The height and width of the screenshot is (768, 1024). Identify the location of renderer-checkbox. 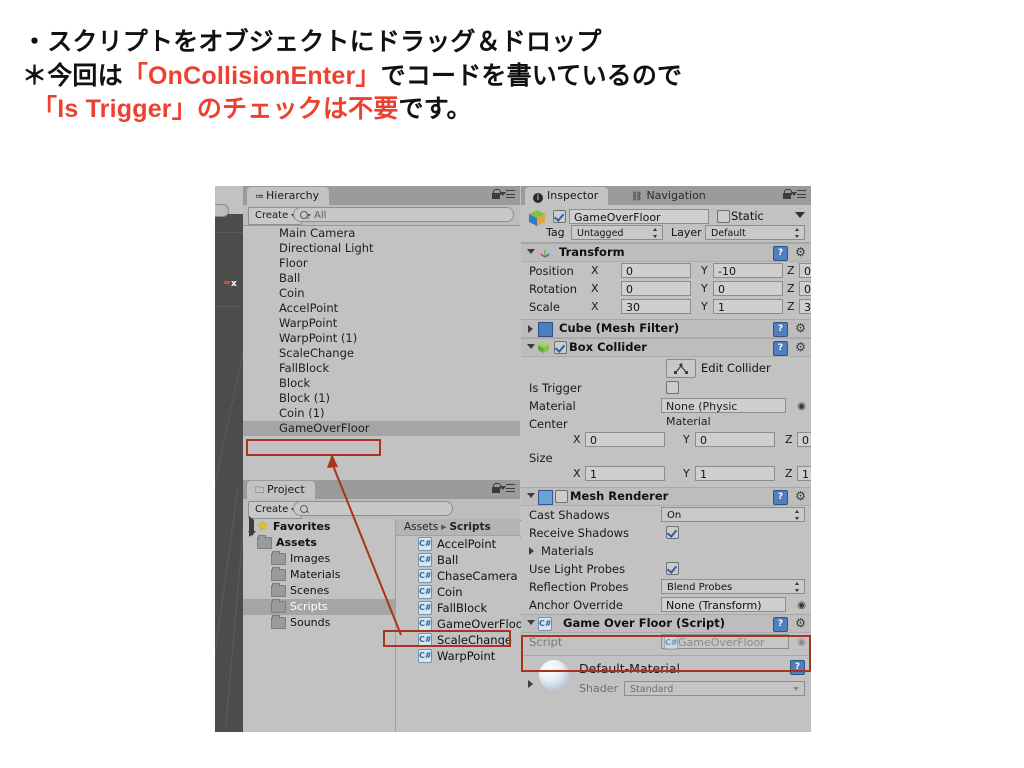
(672, 532).